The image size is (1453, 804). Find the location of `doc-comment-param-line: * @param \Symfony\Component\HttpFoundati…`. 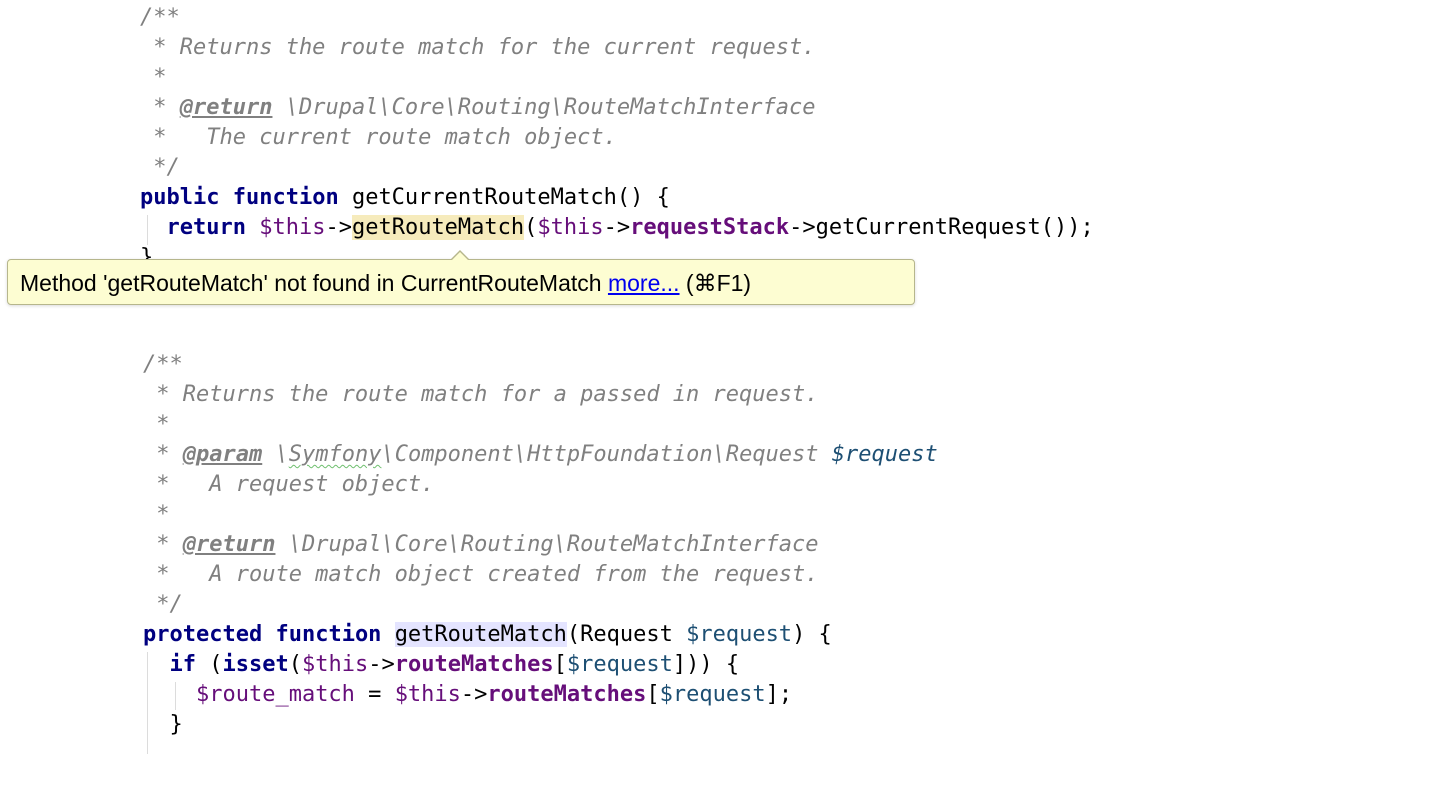

doc-comment-param-line: * @param \Symfony\Component\HttpFoundati… is located at coordinates (540, 455).